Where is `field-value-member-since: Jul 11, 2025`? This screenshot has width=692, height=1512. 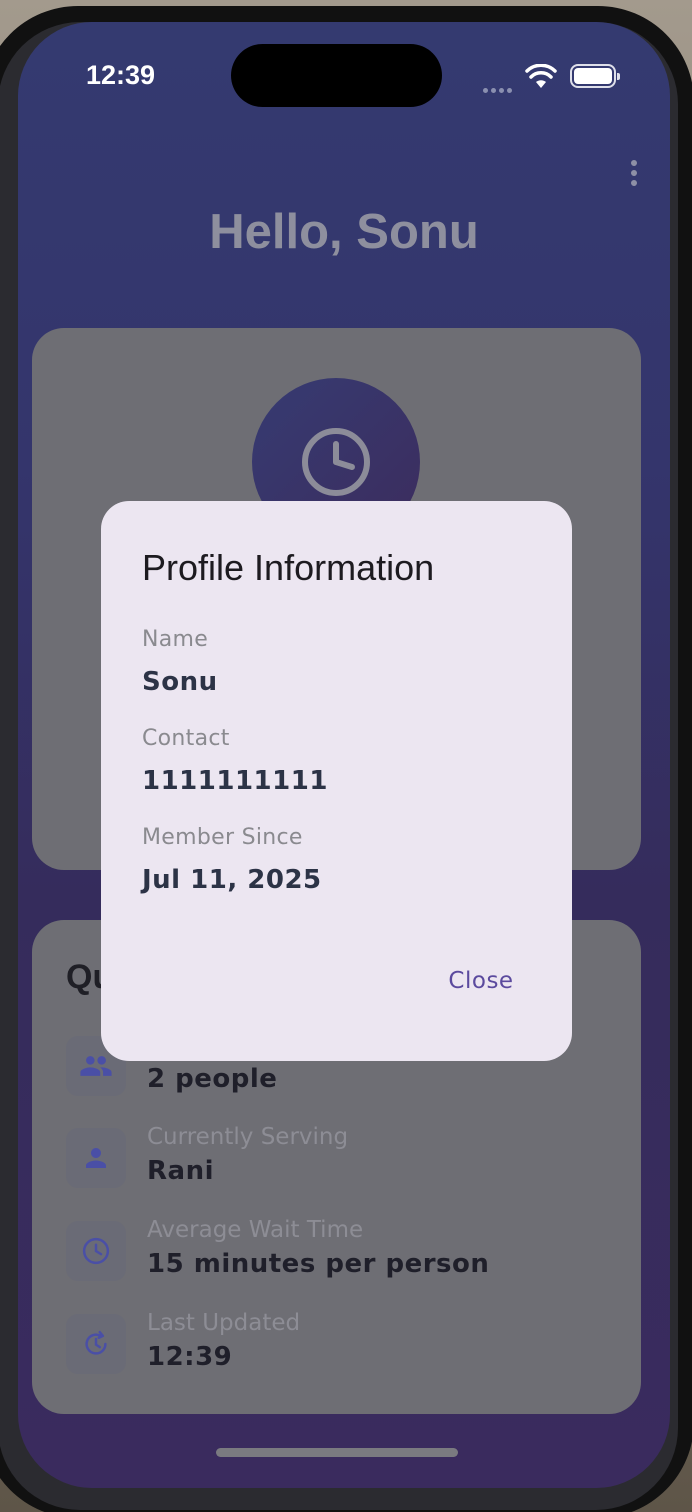
field-value-member-since: Jul 11, 2025 is located at coordinates (232, 880).